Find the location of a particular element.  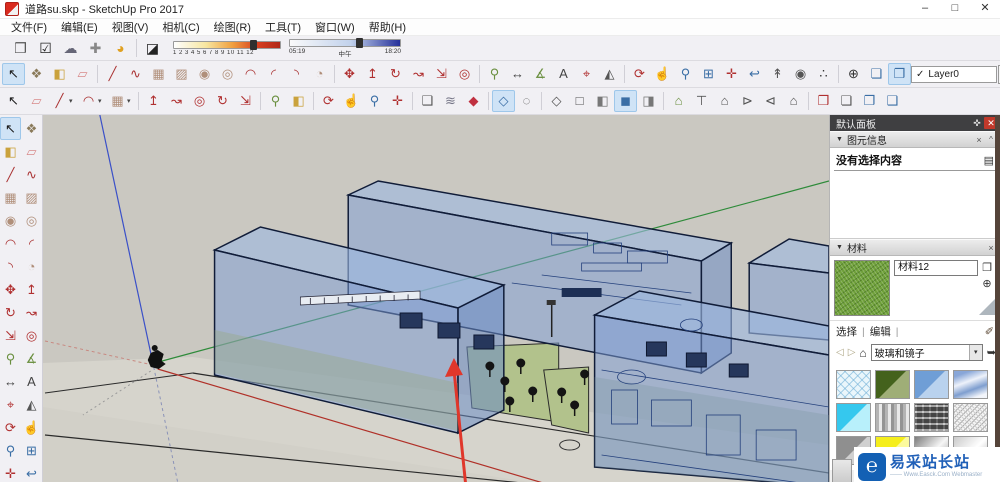

menu-draw: 绘图(R) is located at coordinates (232, 27).